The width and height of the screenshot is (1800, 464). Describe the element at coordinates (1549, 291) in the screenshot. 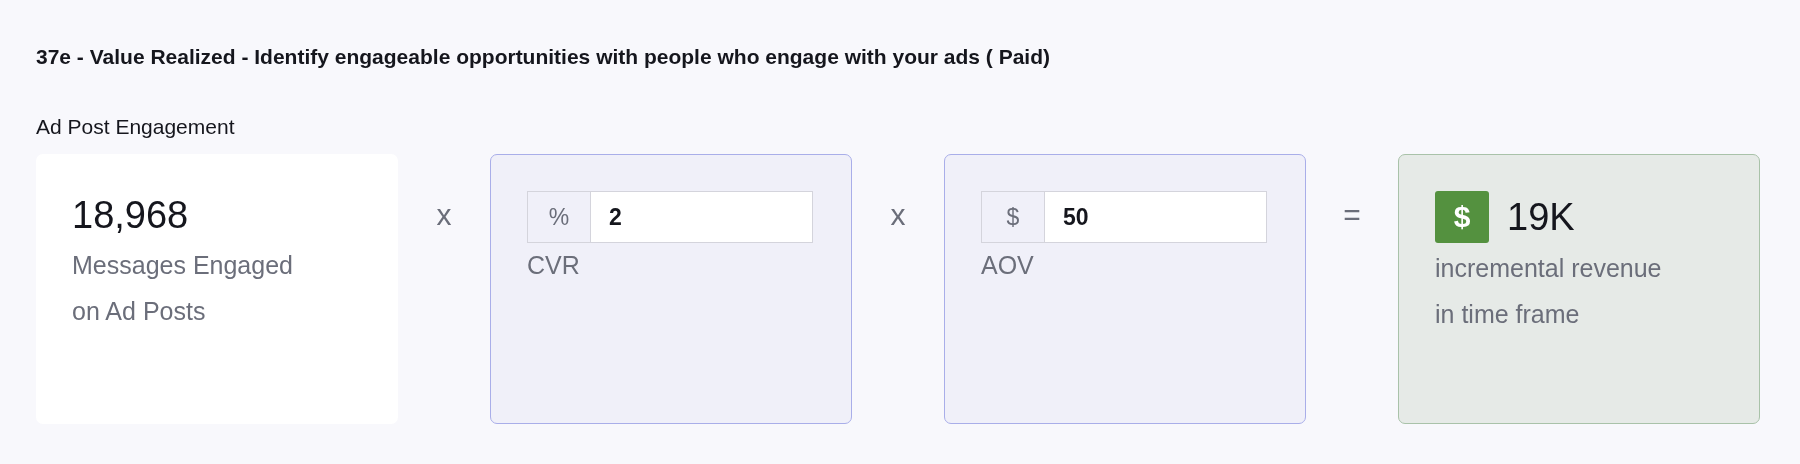

I see `result-label: incremental revenue in time frame` at that location.